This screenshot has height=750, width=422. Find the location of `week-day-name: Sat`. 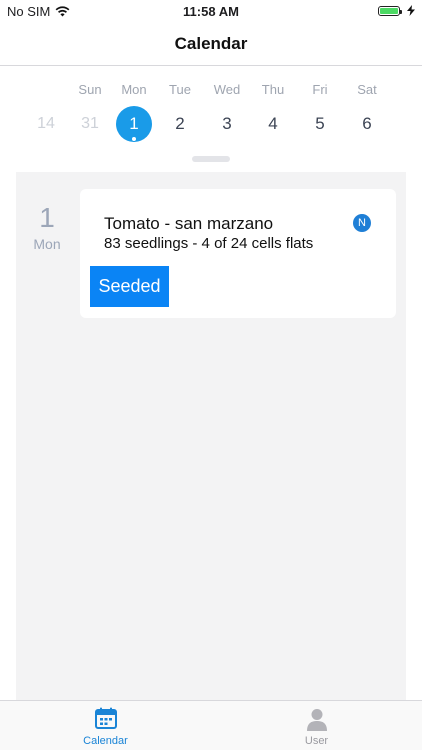

week-day-name: Sat is located at coordinates (367, 89).